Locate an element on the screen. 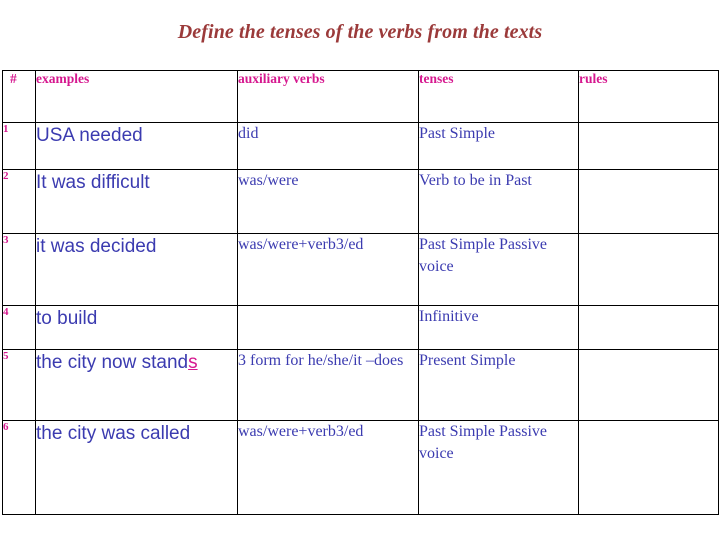  row-number: 1 is located at coordinates (19, 146).